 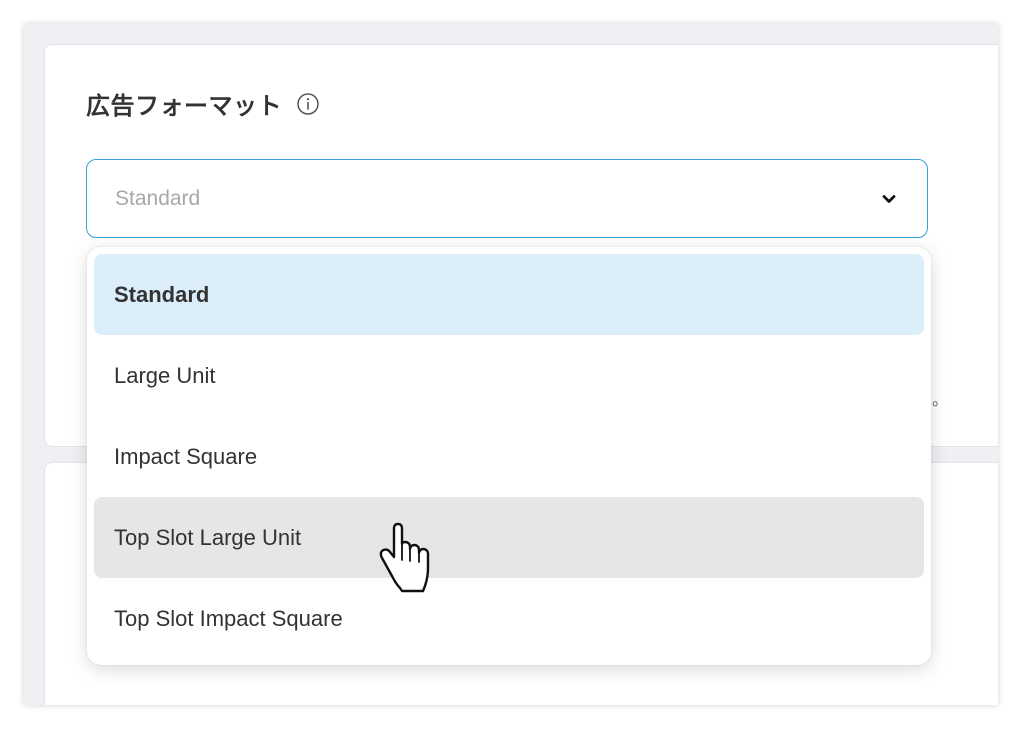 What do you see at coordinates (228, 618) in the screenshot?
I see `option-label: Top Slot Impact Square` at bounding box center [228, 618].